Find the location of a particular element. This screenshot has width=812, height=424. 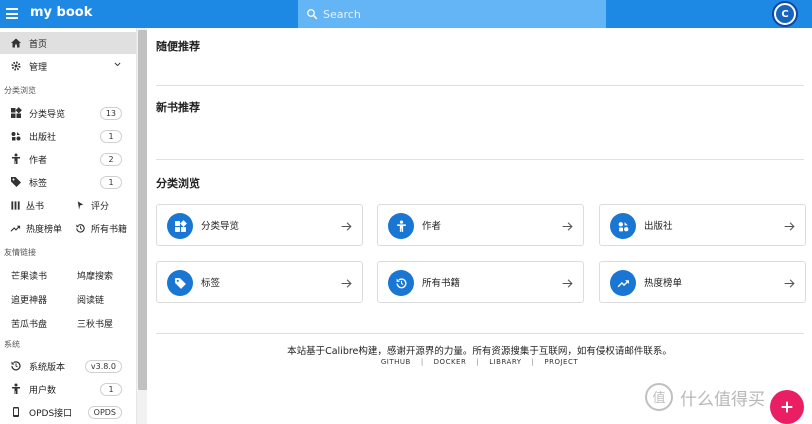

gear-icon is located at coordinates (15, 66).